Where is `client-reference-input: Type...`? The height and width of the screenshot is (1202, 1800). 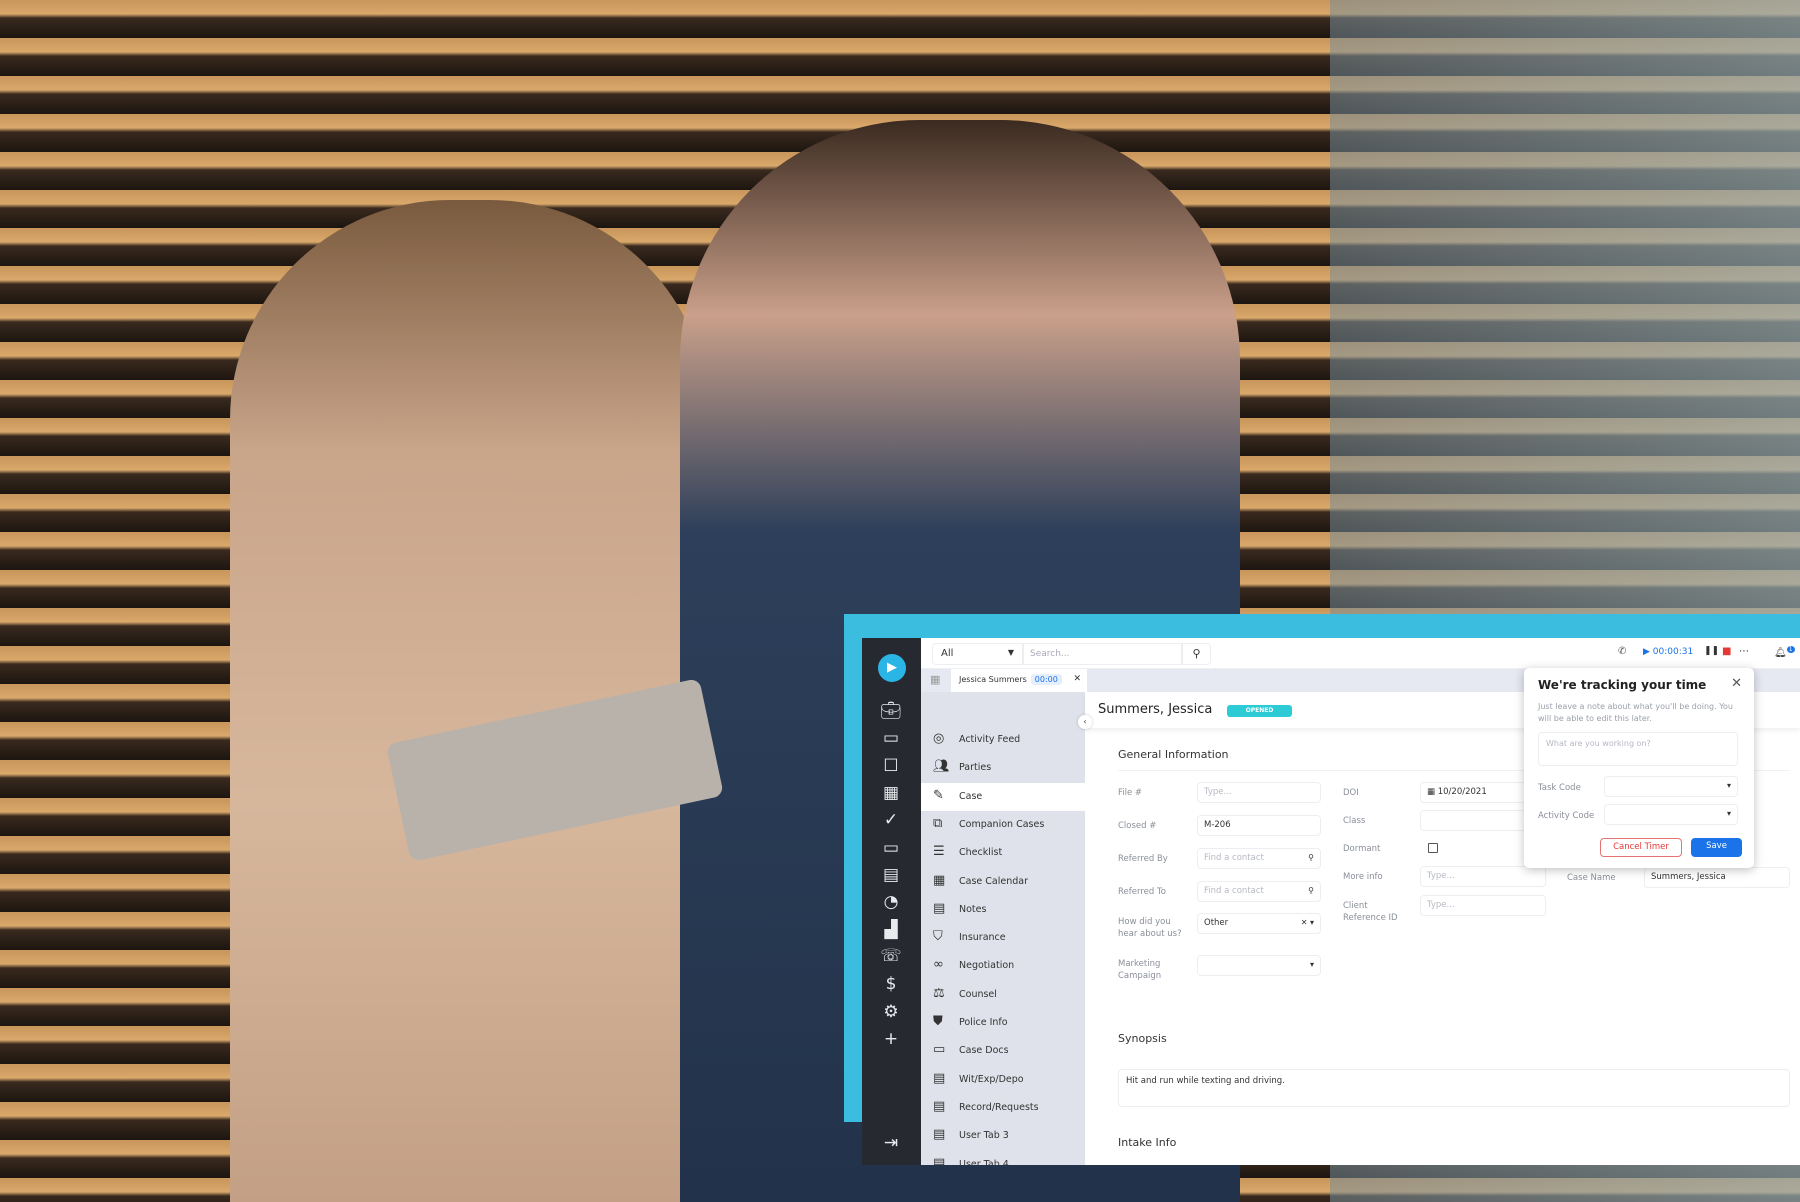
client-reference-input: Type... is located at coordinates (1483, 905).